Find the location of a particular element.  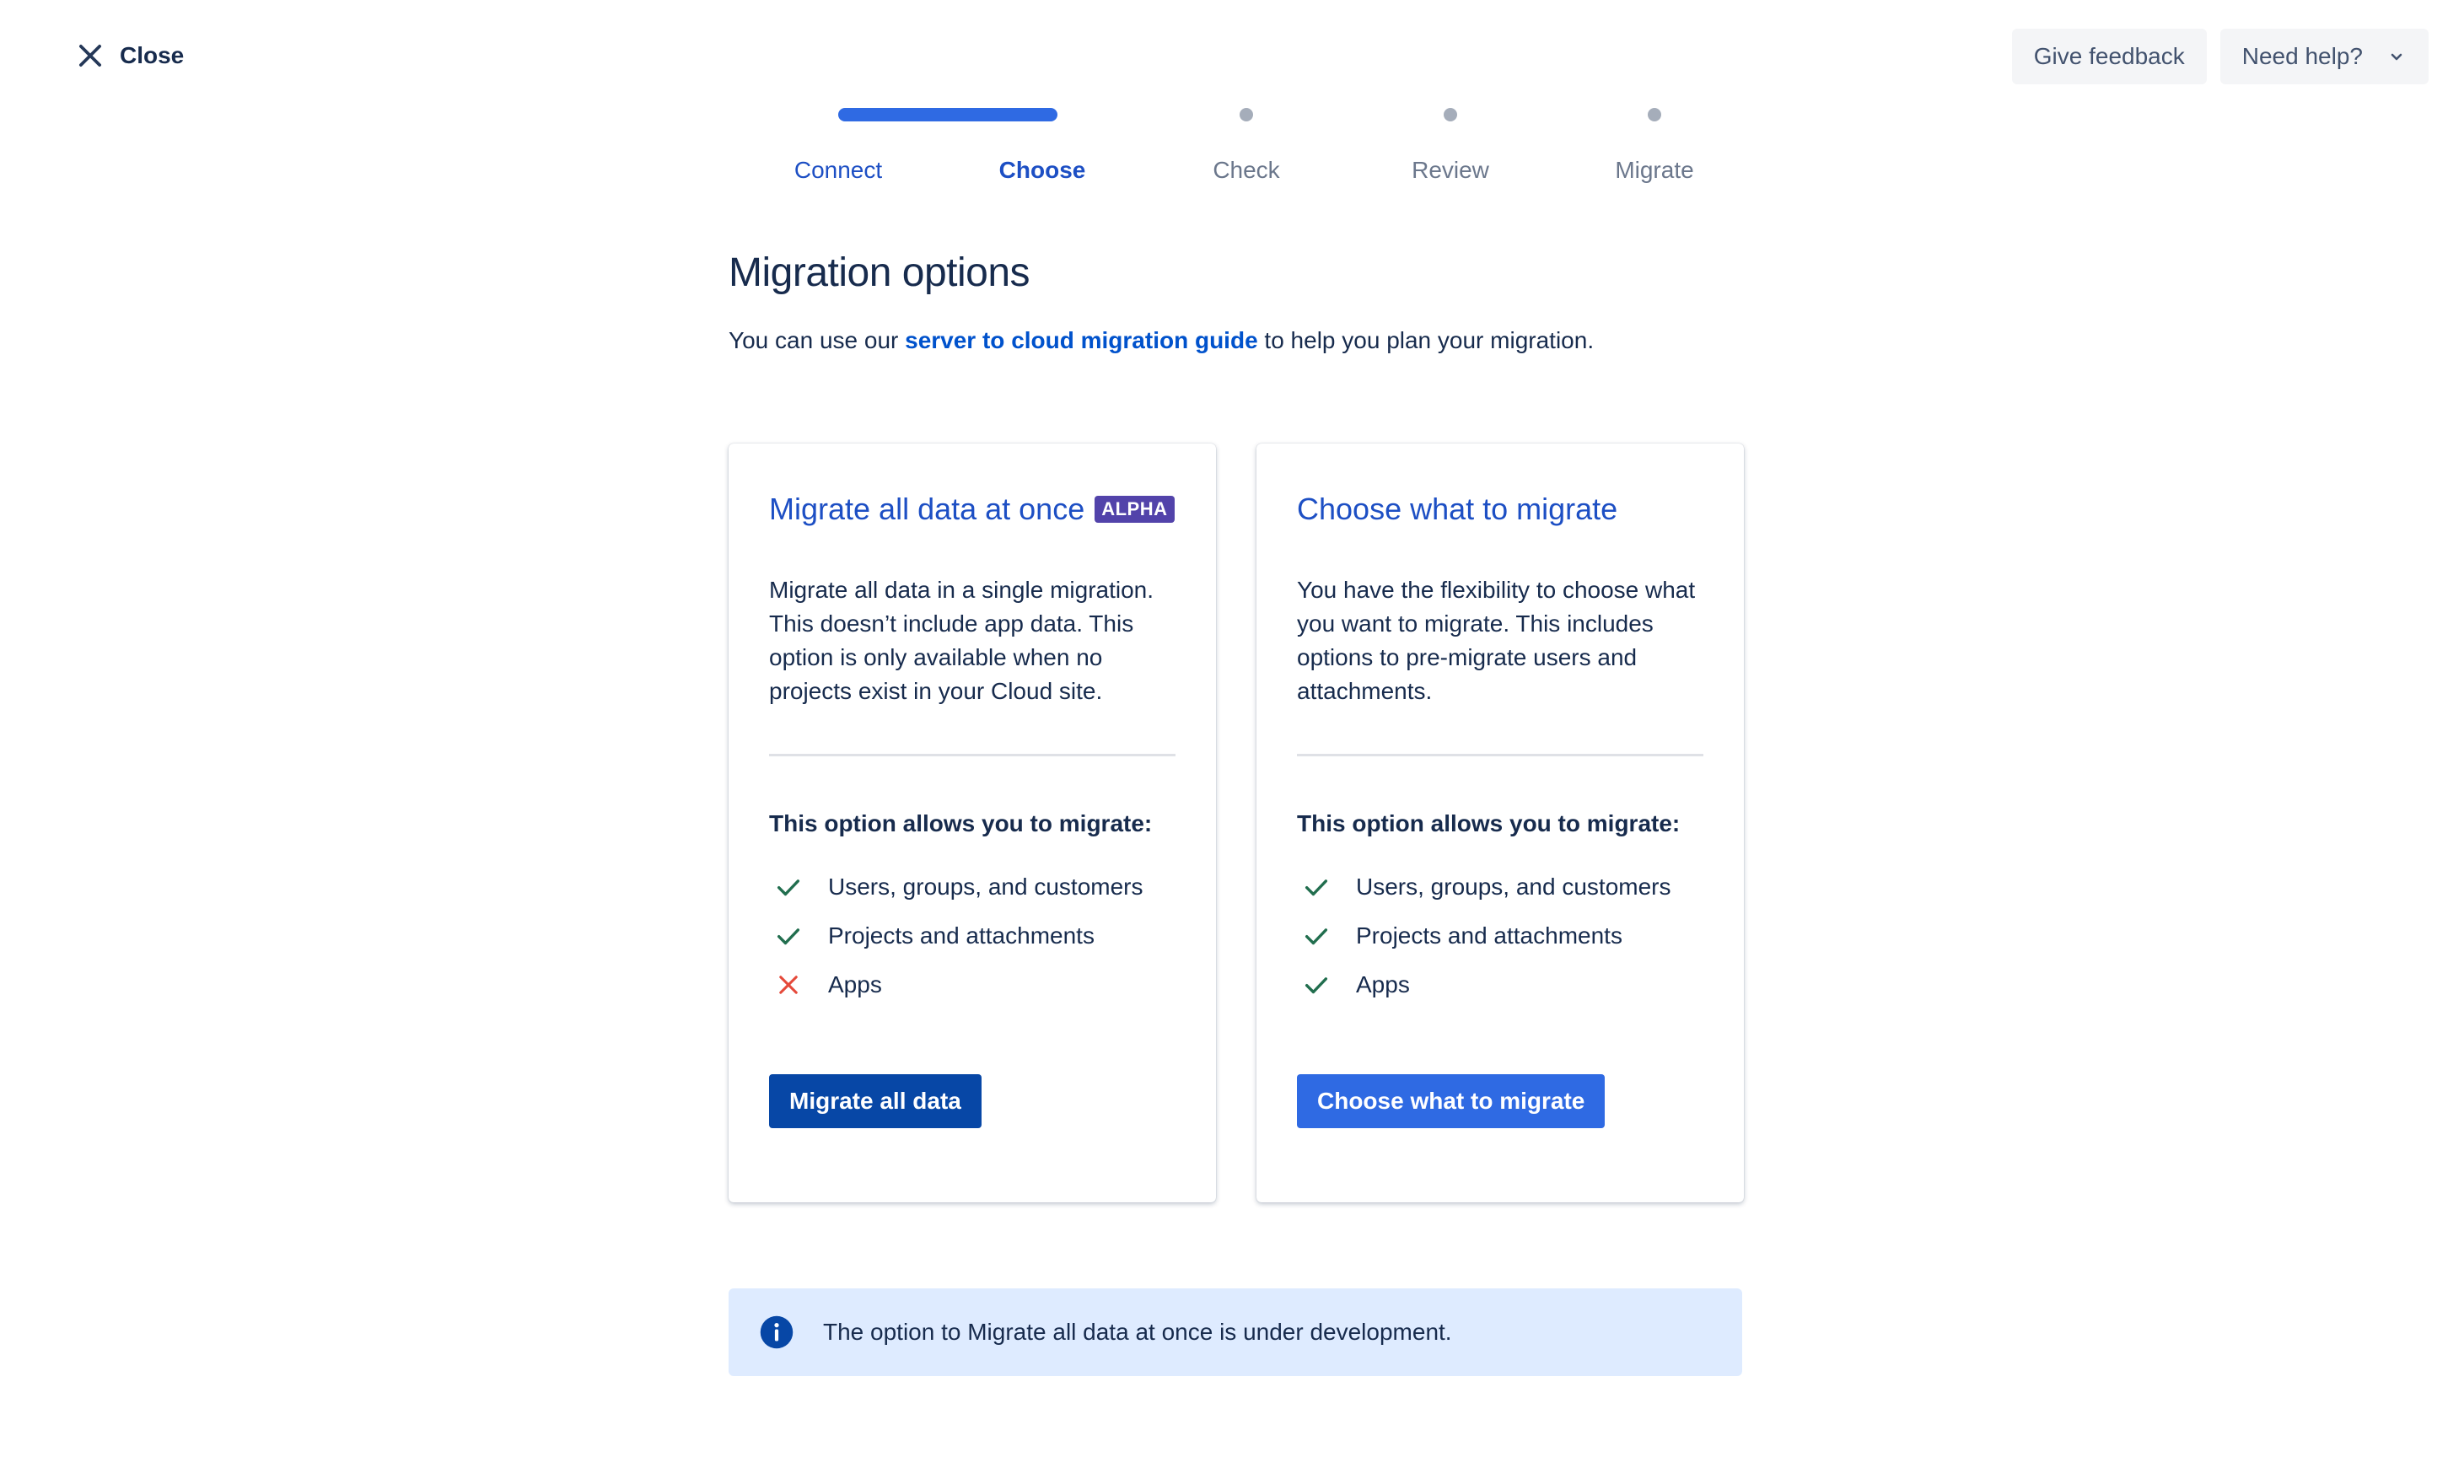

step-choose: Choose is located at coordinates (995, 152).